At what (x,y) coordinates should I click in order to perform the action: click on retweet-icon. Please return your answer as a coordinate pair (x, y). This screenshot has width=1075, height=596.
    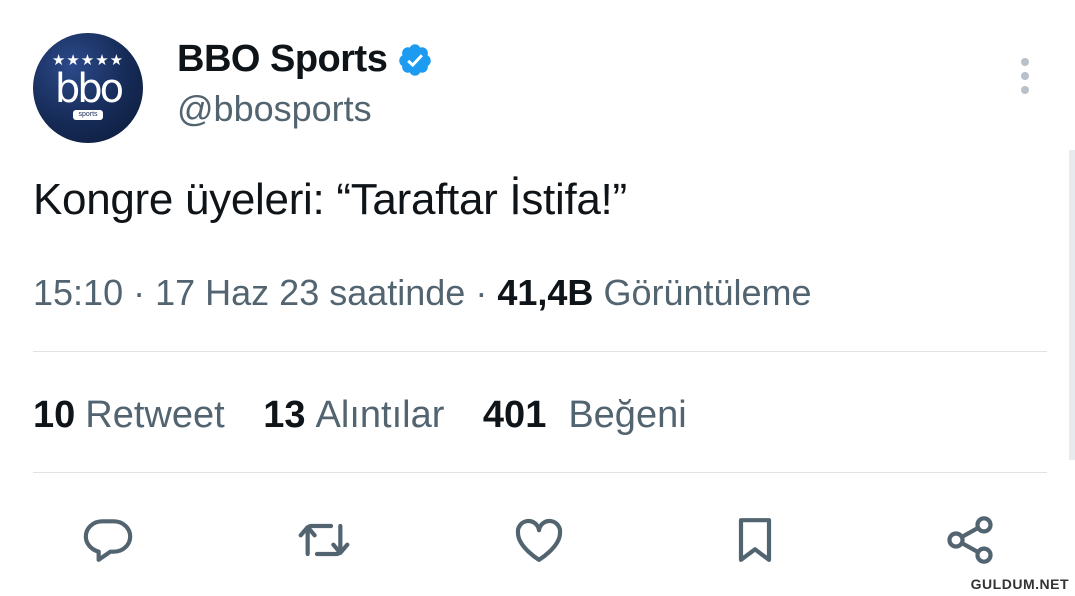
    Looking at the image, I should click on (324, 540).